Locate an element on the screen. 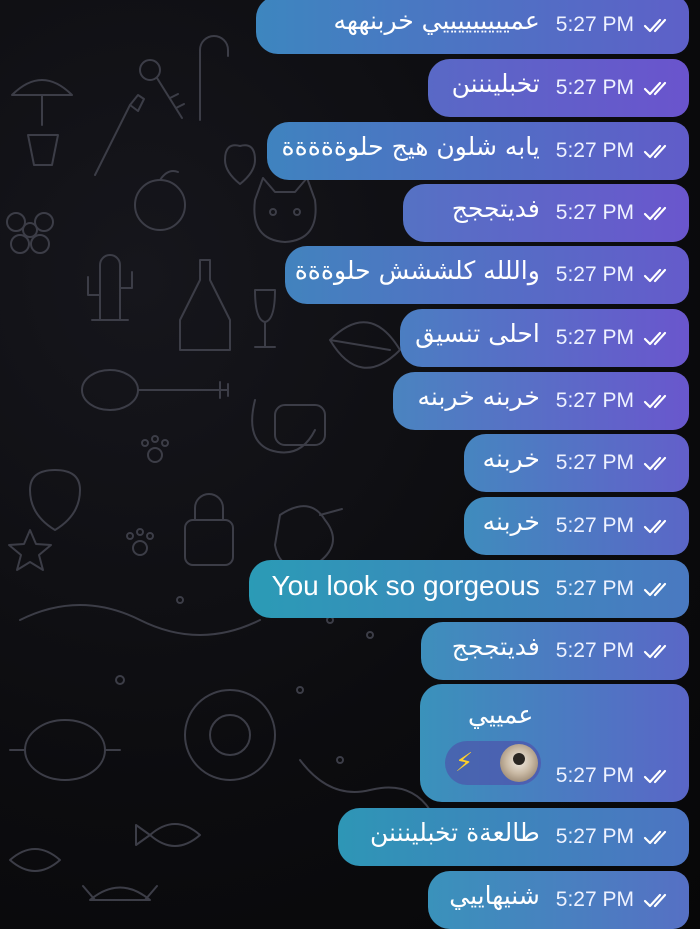  message-text: شنيهاييي is located at coordinates (494, 895).